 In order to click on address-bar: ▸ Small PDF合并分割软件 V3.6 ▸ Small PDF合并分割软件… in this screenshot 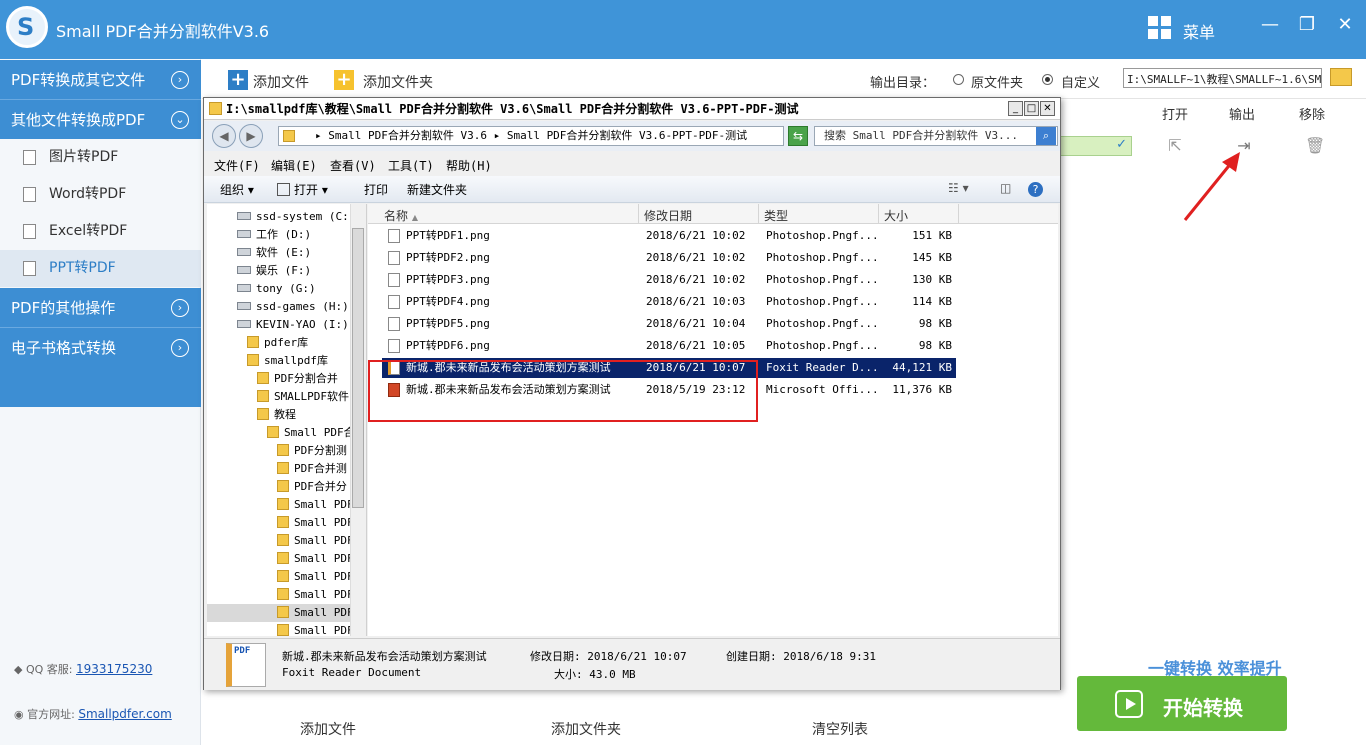, I will do `click(531, 136)`.